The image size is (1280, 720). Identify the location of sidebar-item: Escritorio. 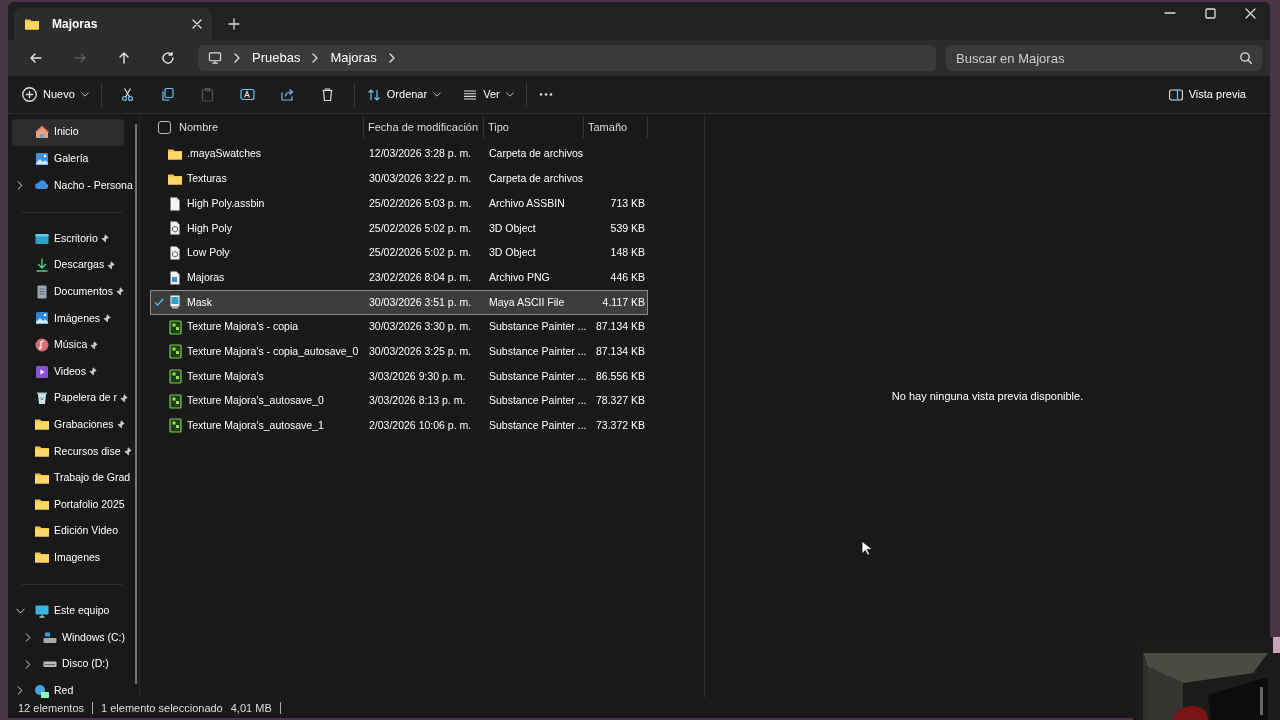
(68, 238).